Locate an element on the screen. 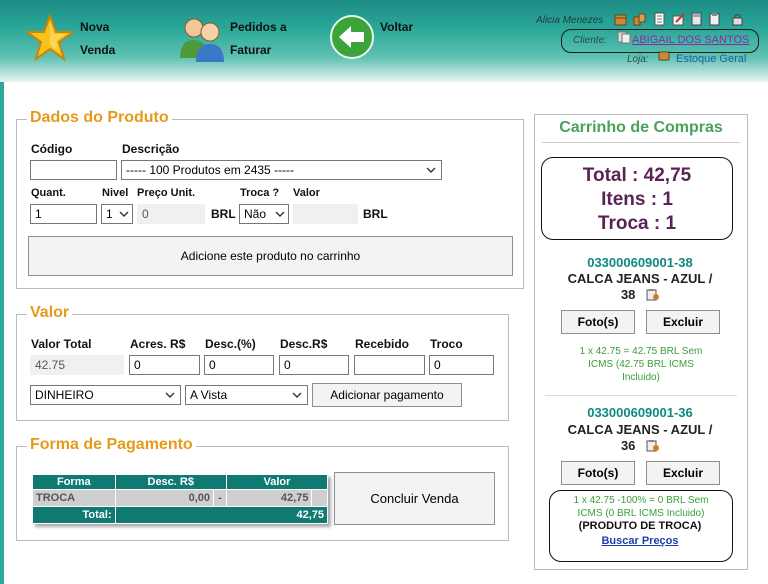 The height and width of the screenshot is (584, 768). cart-title: Carrinho de Compras is located at coordinates (641, 127).